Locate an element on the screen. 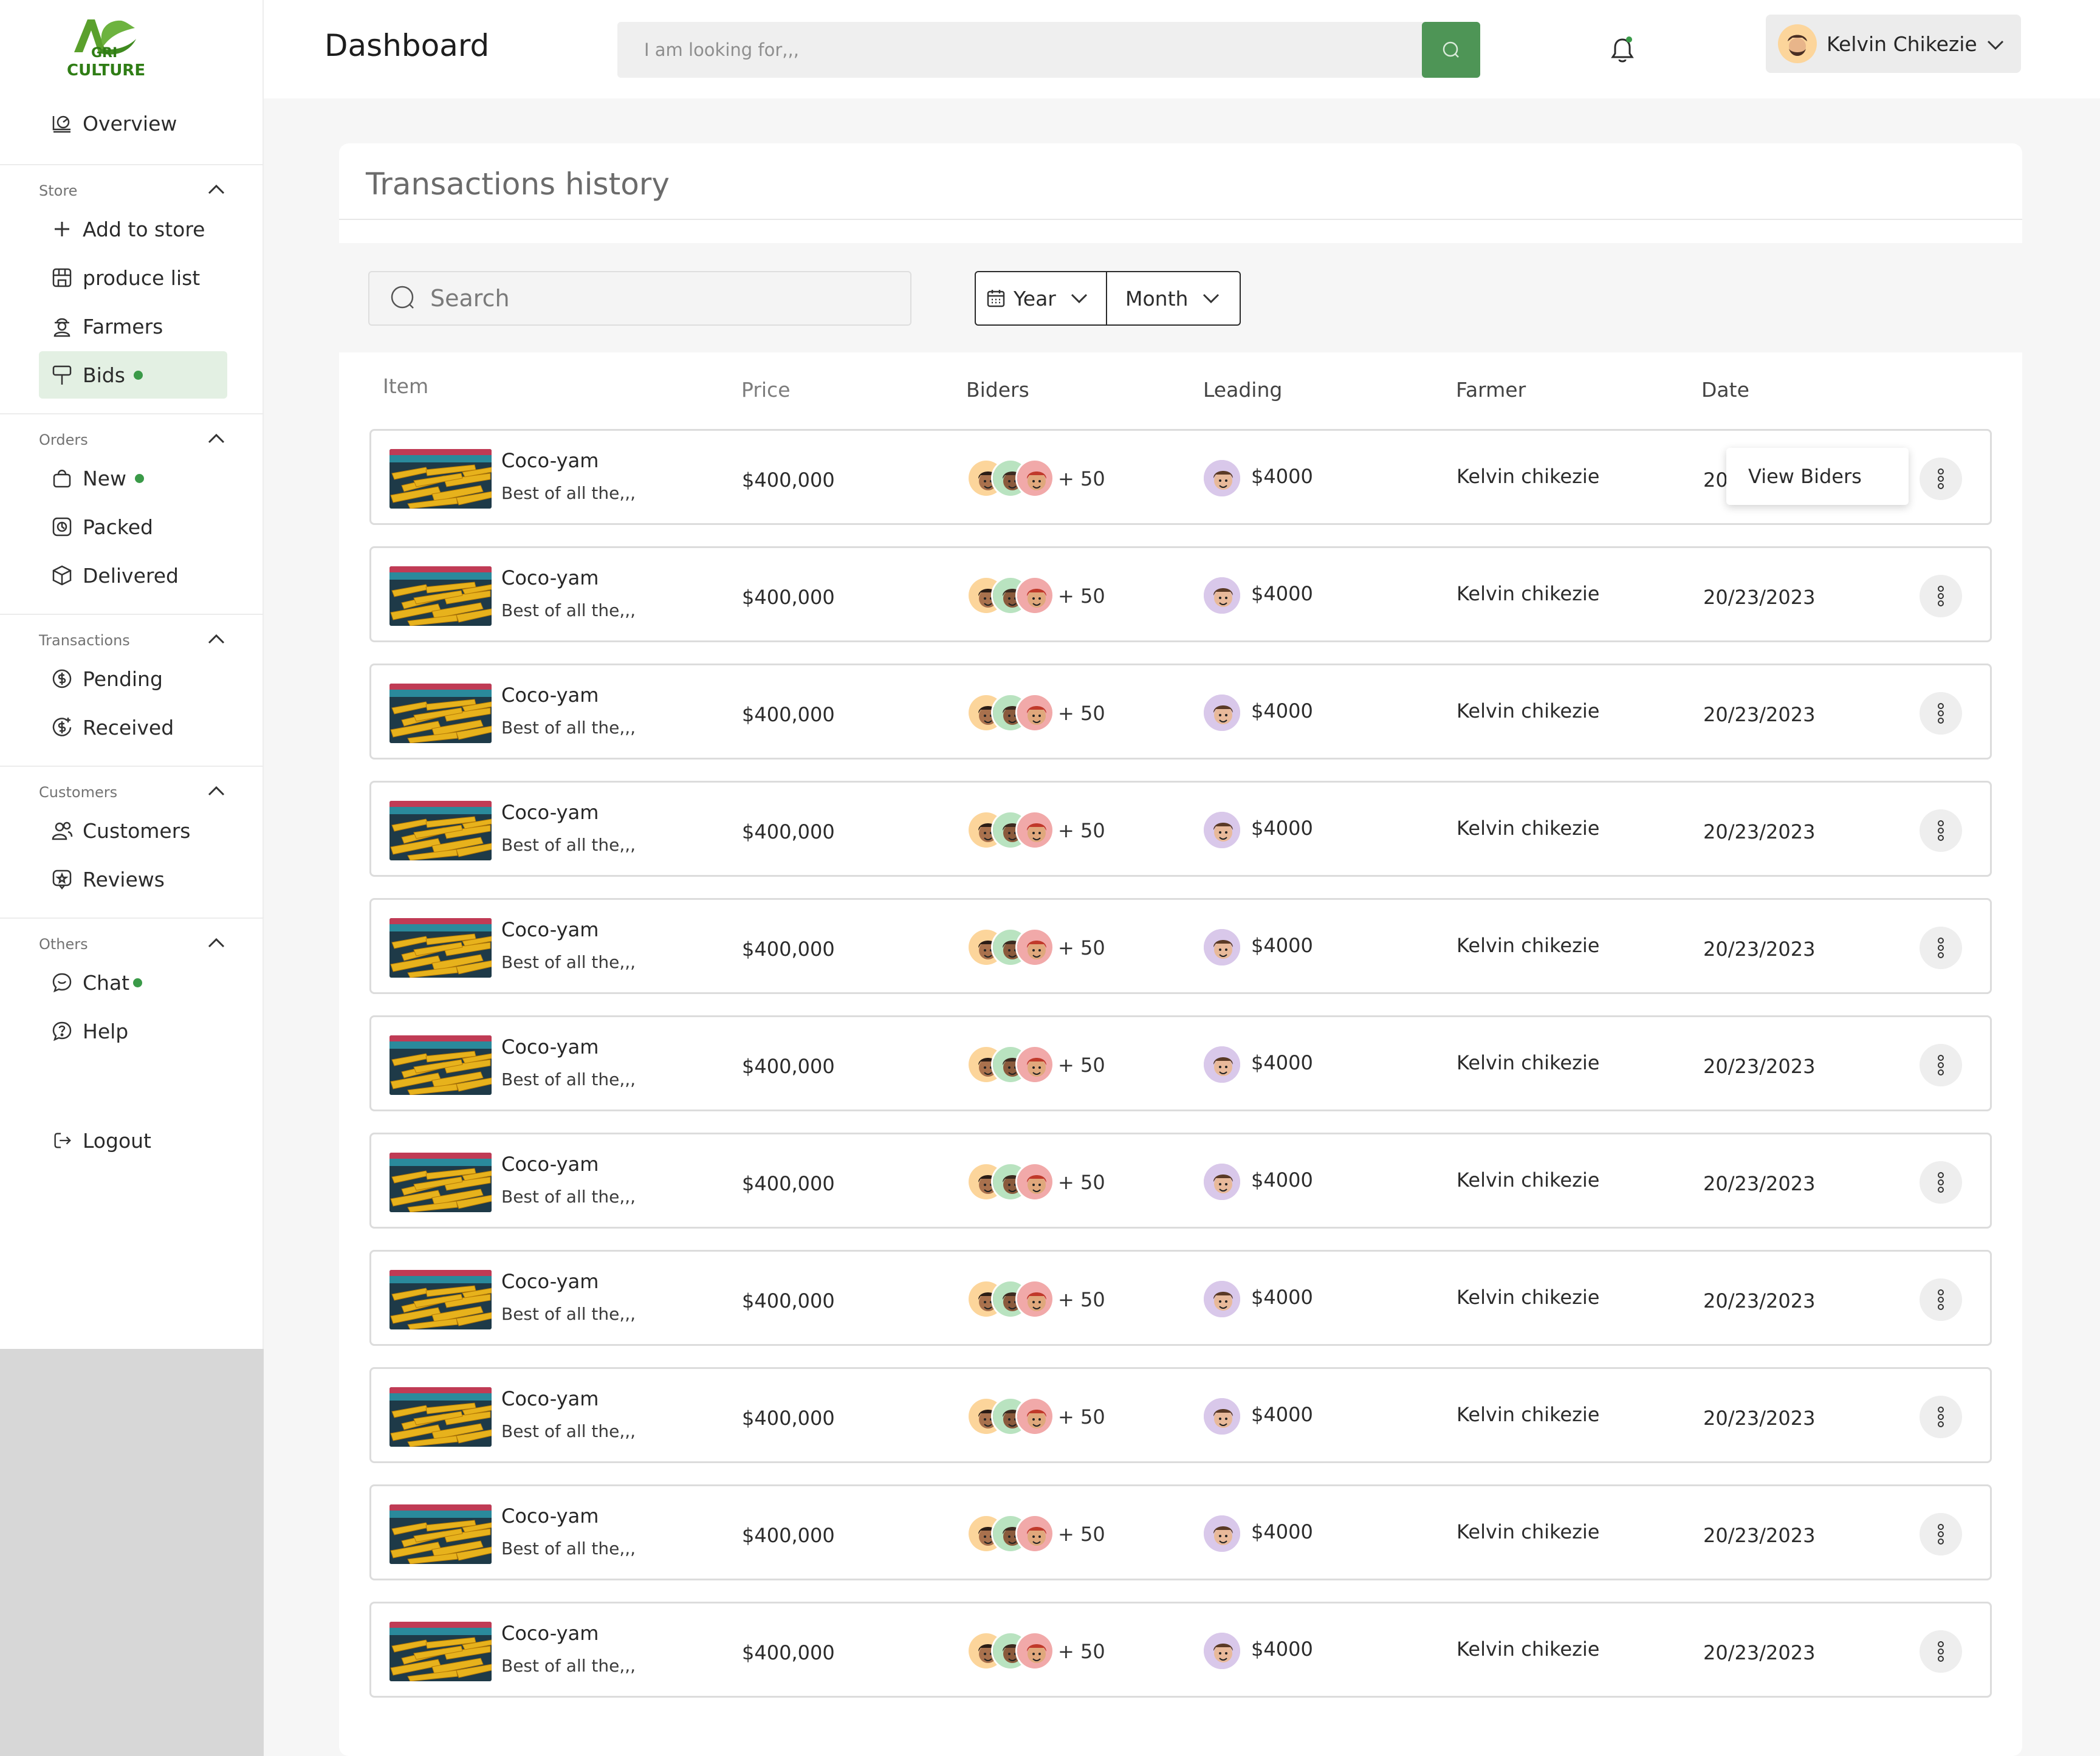  global-search-button is located at coordinates (1451, 50).